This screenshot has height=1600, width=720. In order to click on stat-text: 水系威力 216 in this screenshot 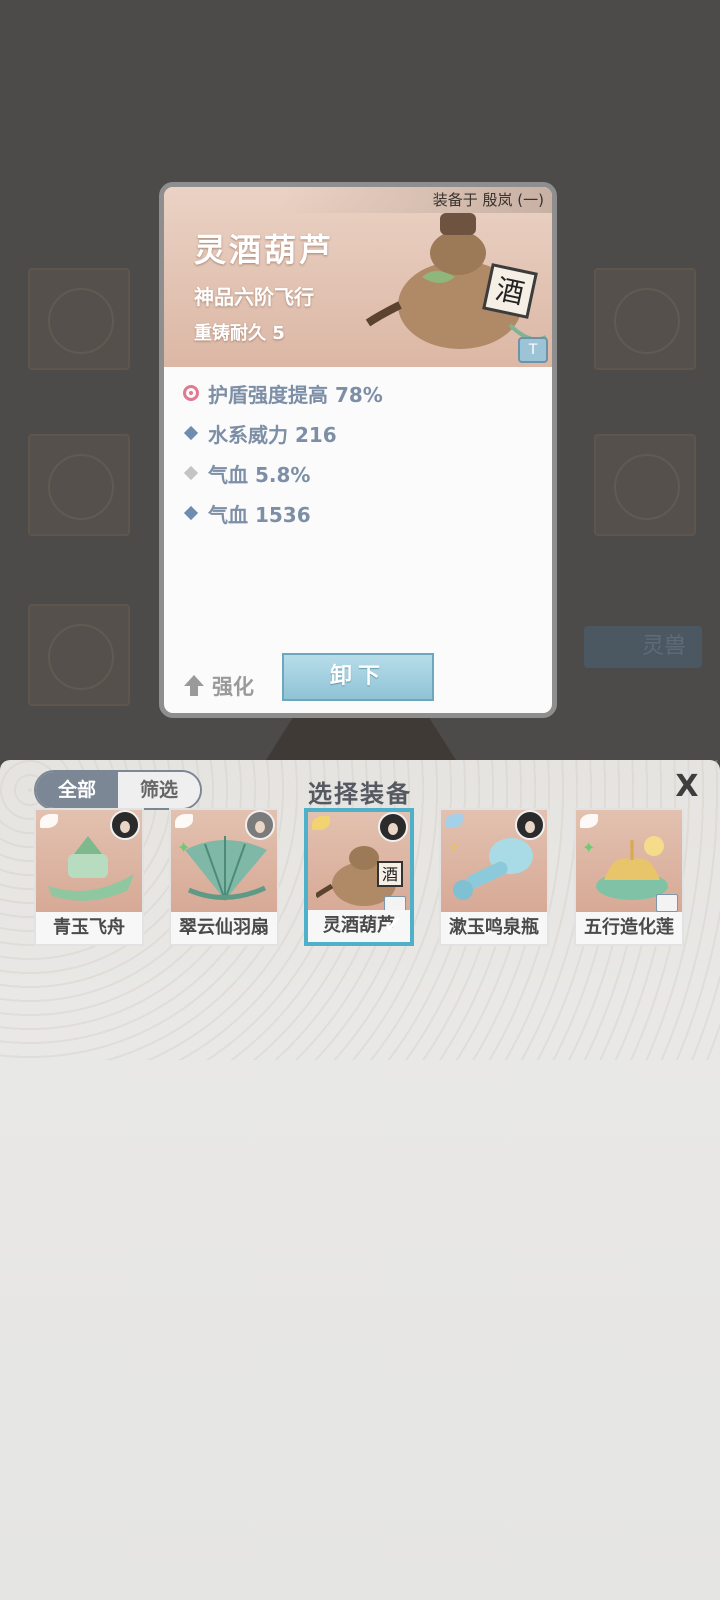, I will do `click(272, 434)`.